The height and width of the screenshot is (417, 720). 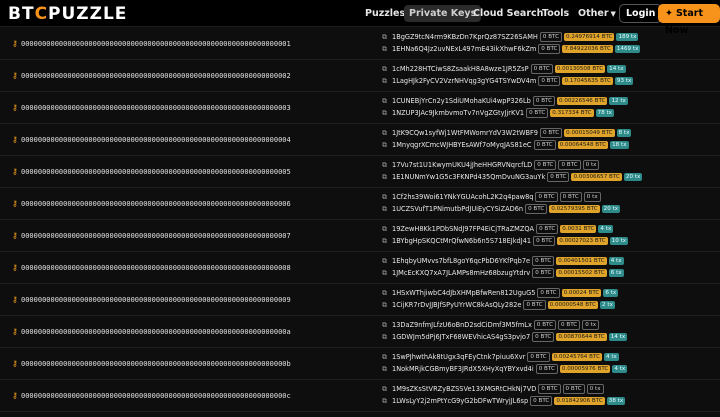 What do you see at coordinates (462, 325) in the screenshot?
I see `bitcoin-address: 13DaZ9nfmJLfzU6oBnD2sdCiDmf3M5fmLx` at bounding box center [462, 325].